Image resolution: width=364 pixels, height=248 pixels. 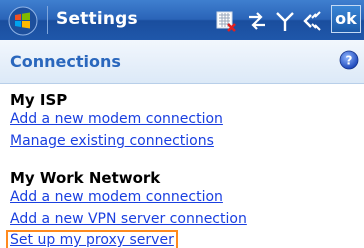 I want to click on group-title-my-isp: My ISP, so click(x=39, y=100).